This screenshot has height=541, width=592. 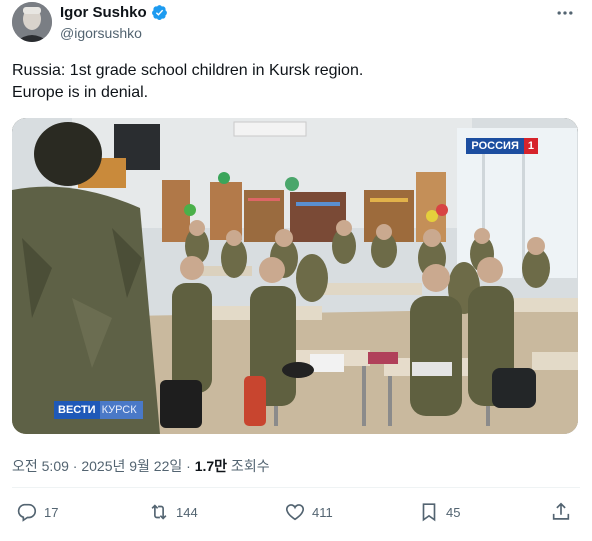 What do you see at coordinates (103, 12) in the screenshot?
I see `author-name: Igor Sushko` at bounding box center [103, 12].